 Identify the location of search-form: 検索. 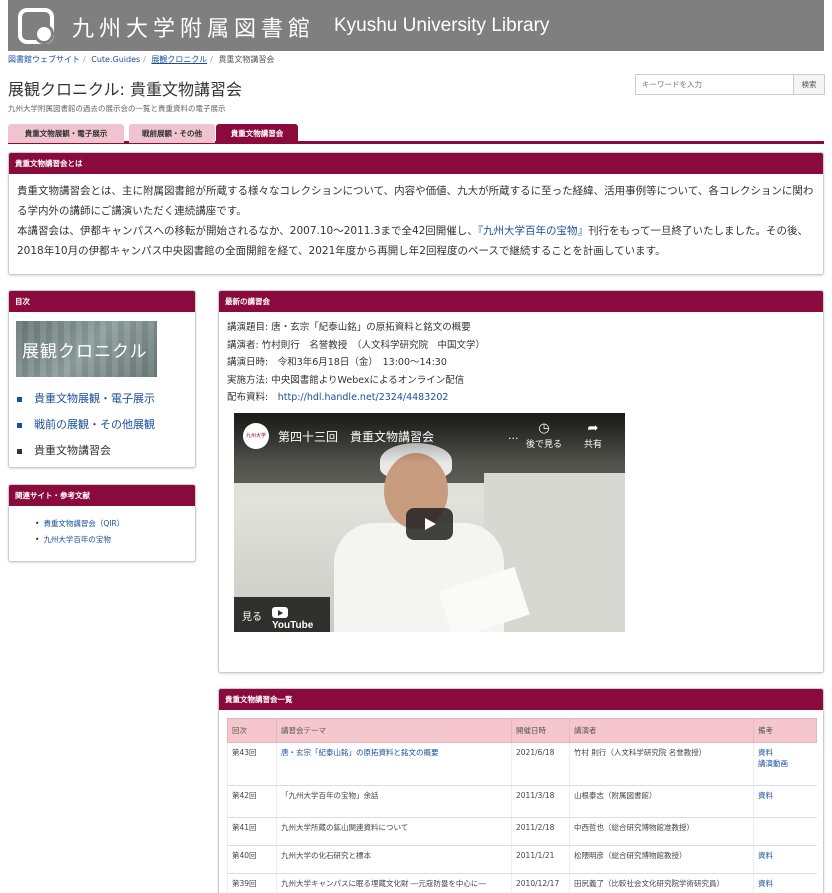
(730, 84).